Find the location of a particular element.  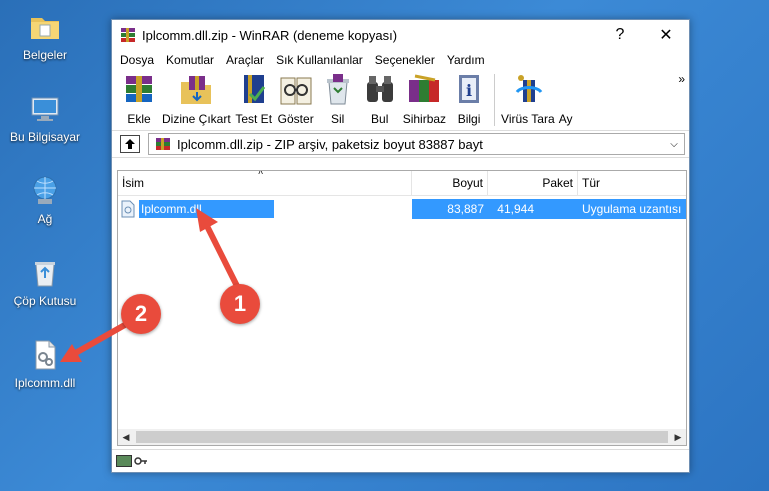

find-icon is located at coordinates (380, 90).